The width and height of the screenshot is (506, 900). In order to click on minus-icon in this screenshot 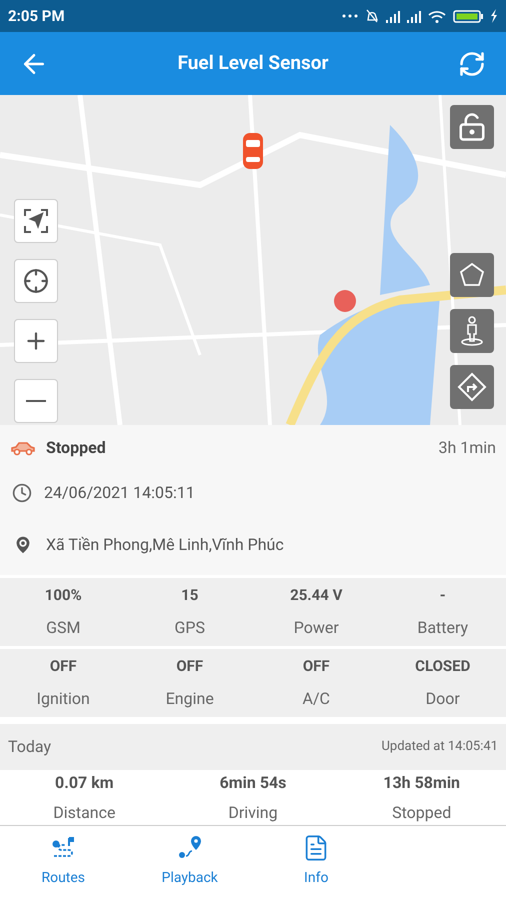, I will do `click(36, 401)`.